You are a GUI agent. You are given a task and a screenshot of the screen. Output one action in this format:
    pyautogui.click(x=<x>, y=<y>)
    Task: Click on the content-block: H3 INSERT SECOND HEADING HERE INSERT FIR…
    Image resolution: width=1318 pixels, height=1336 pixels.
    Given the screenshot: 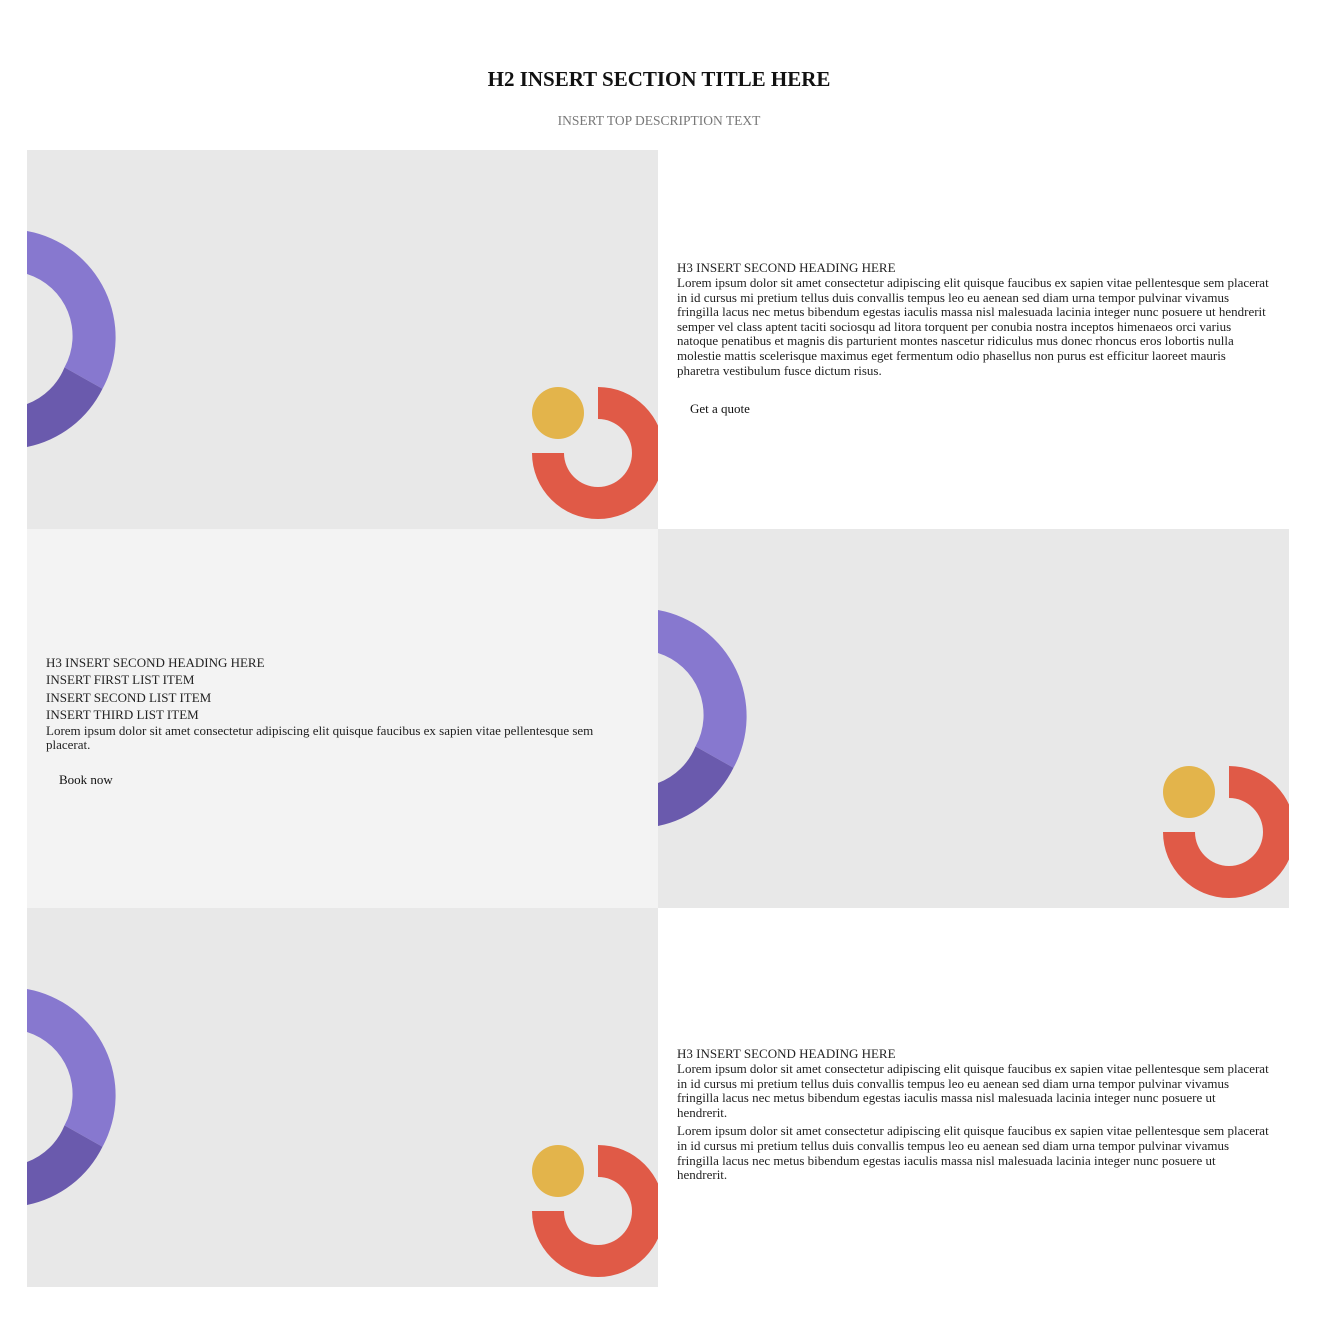 What is the action you would take?
    pyautogui.click(x=342, y=722)
    